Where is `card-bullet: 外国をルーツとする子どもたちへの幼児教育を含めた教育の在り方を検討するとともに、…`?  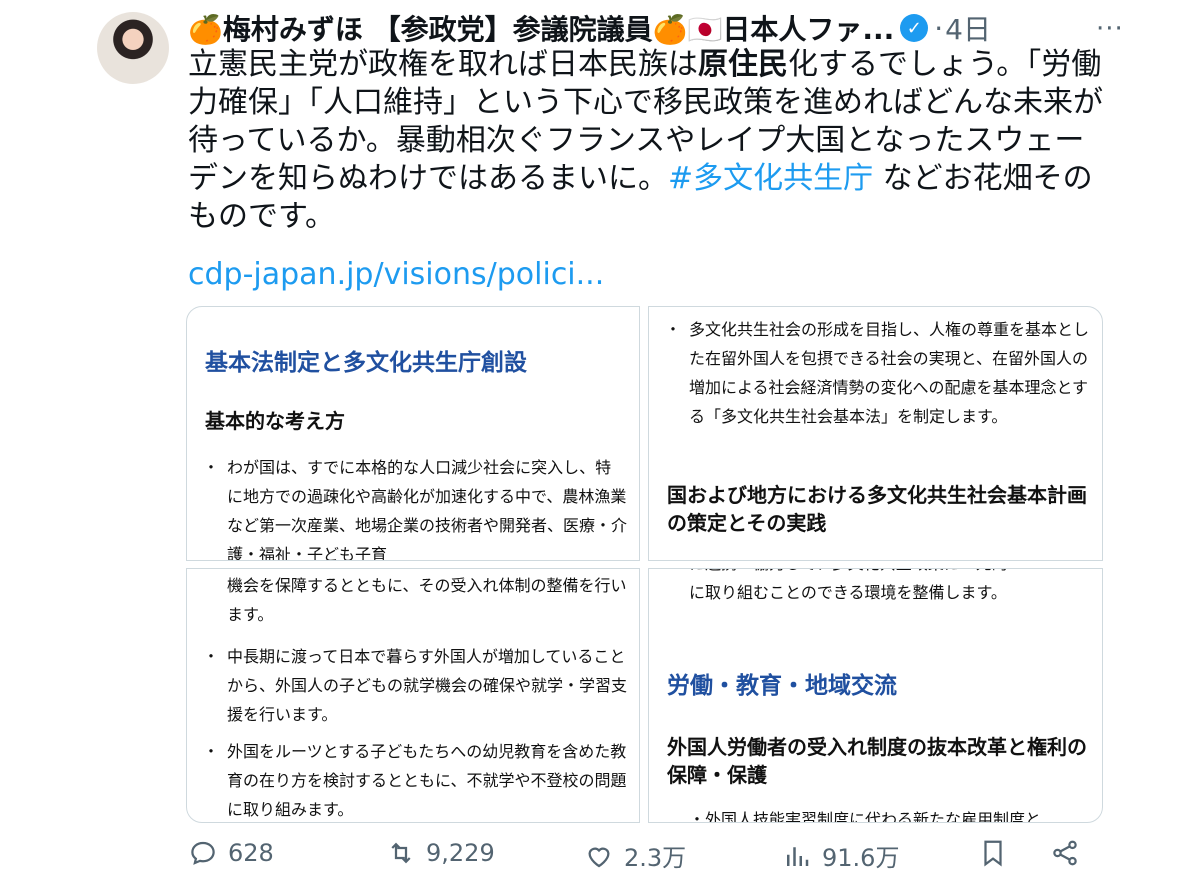 card-bullet: 外国をルーツとする子どもたちへの幼児教育を含めた教育の在り方を検討するとともに、… is located at coordinates (415, 779).